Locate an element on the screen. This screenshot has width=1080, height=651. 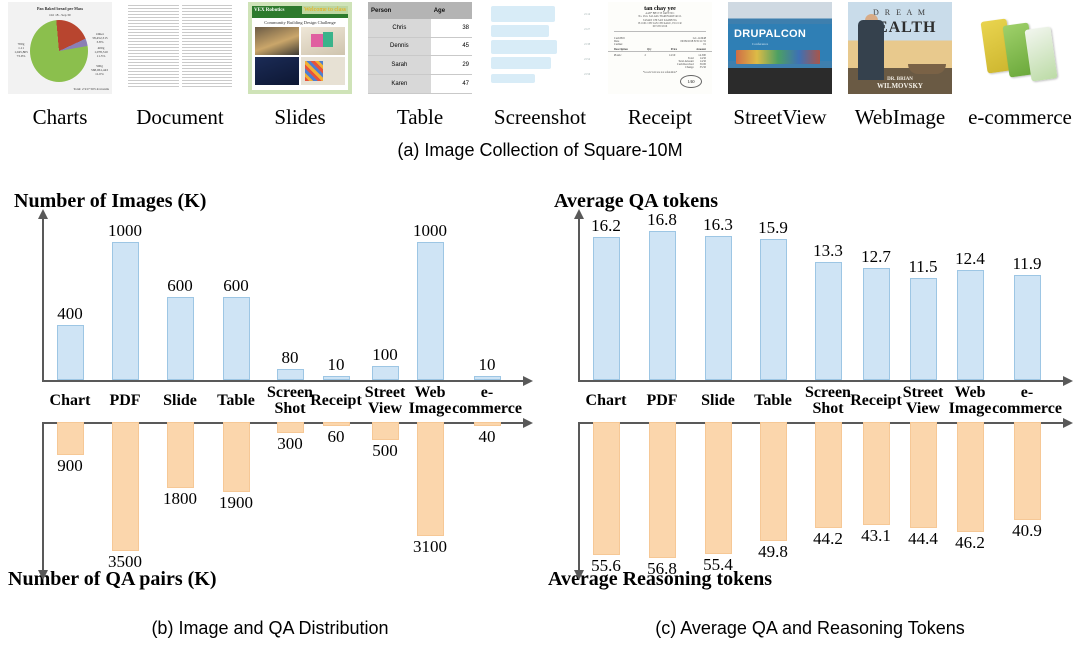
slide-brand: VEX Robotics is located at coordinates (269, 10).